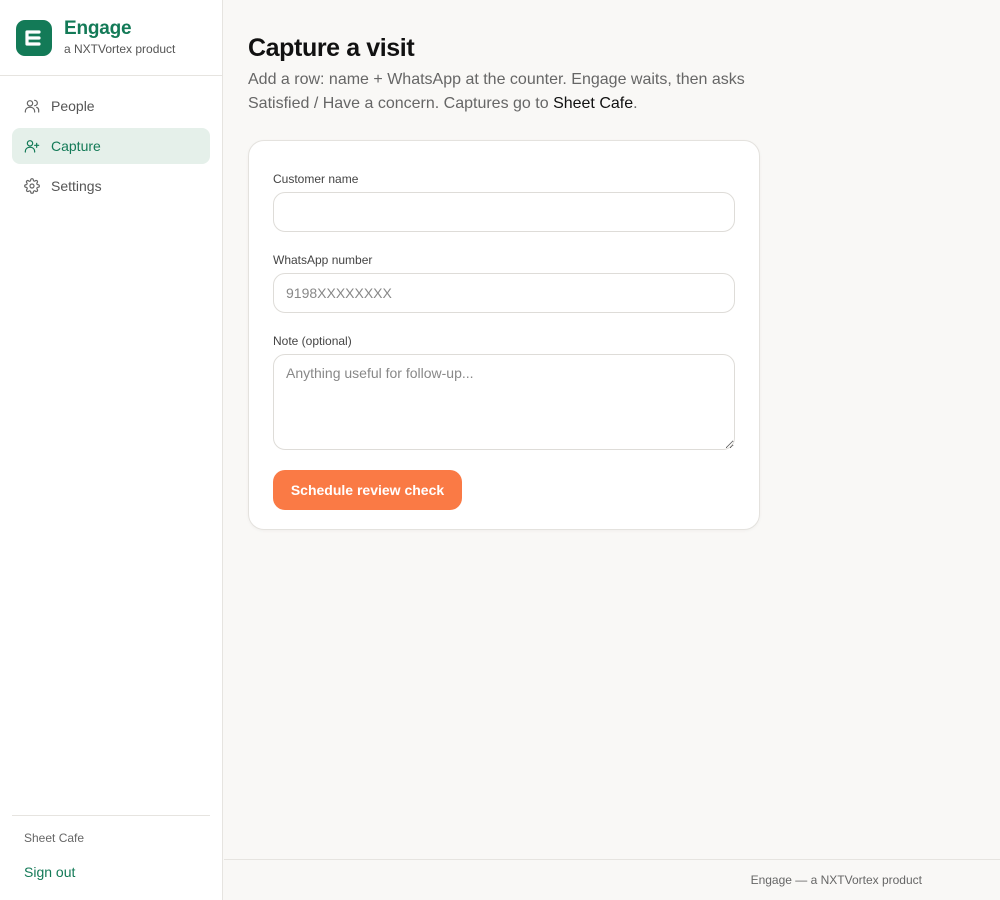 The image size is (1000, 900). I want to click on brand-header: Engage a NXTVortex product, so click(111, 38).